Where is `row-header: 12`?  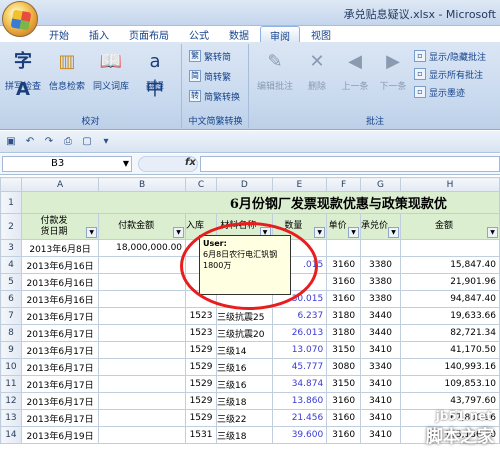 row-header: 12 is located at coordinates (11, 401).